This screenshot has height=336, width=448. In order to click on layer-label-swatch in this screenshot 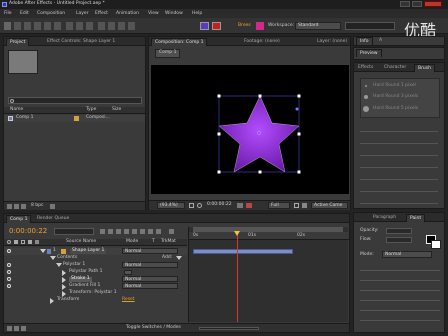, I will do `click(49, 251)`.